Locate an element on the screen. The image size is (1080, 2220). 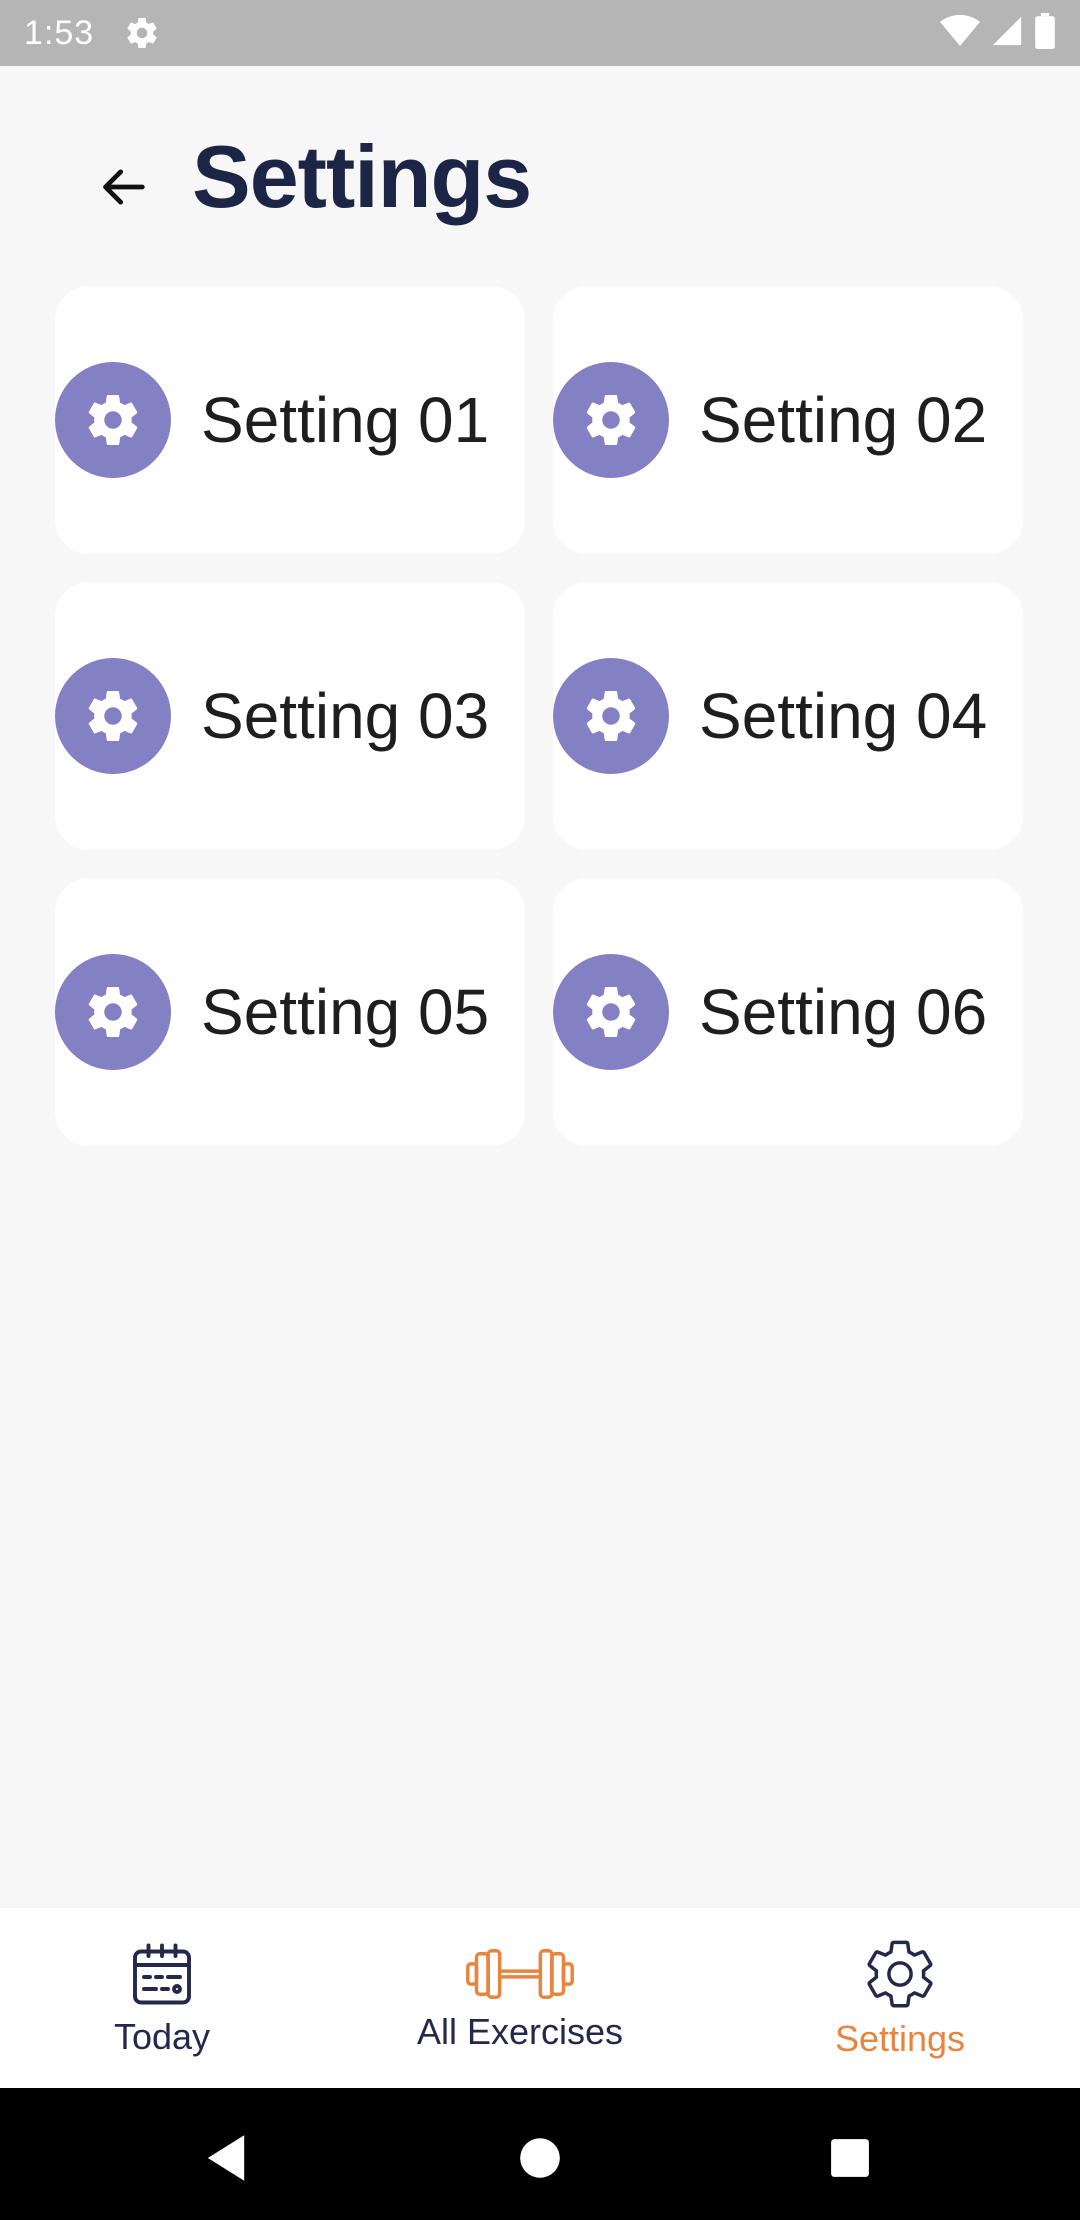
arrow-left-icon is located at coordinates (124, 187).